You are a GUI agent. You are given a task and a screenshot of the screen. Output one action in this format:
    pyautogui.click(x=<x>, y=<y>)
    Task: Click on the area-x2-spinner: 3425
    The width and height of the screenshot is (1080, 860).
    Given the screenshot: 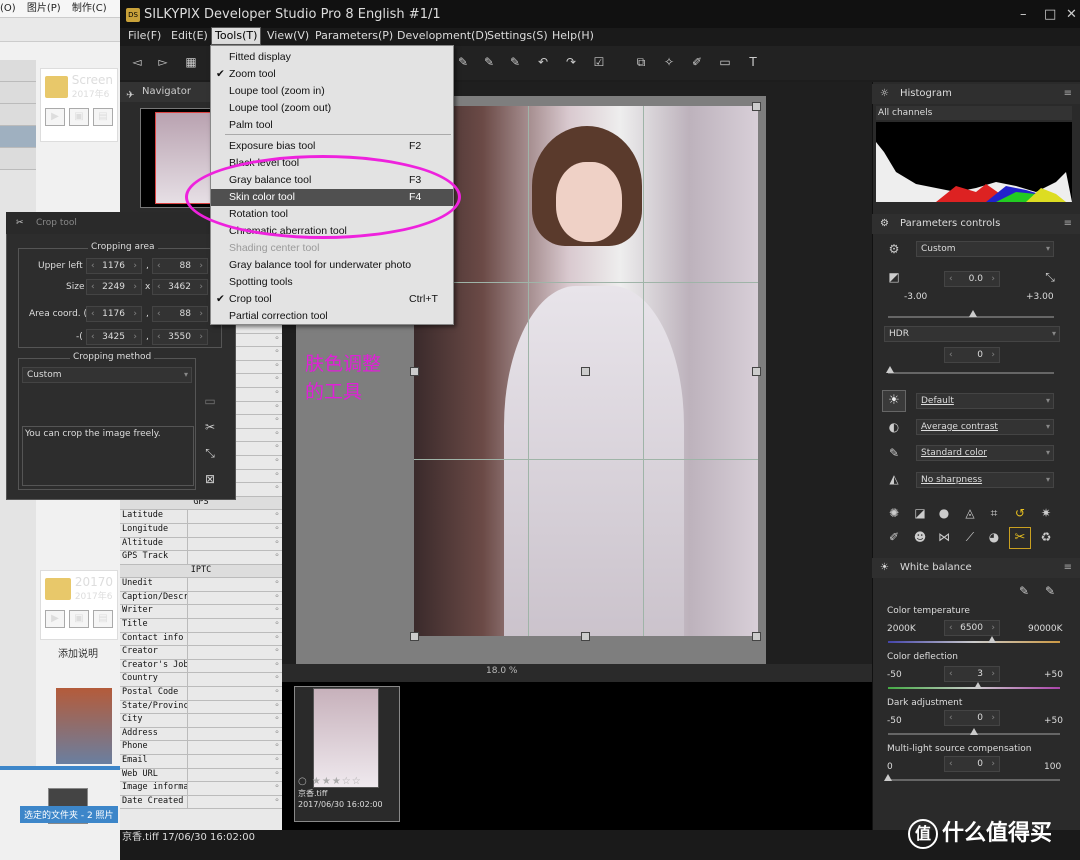 What is the action you would take?
    pyautogui.click(x=114, y=337)
    